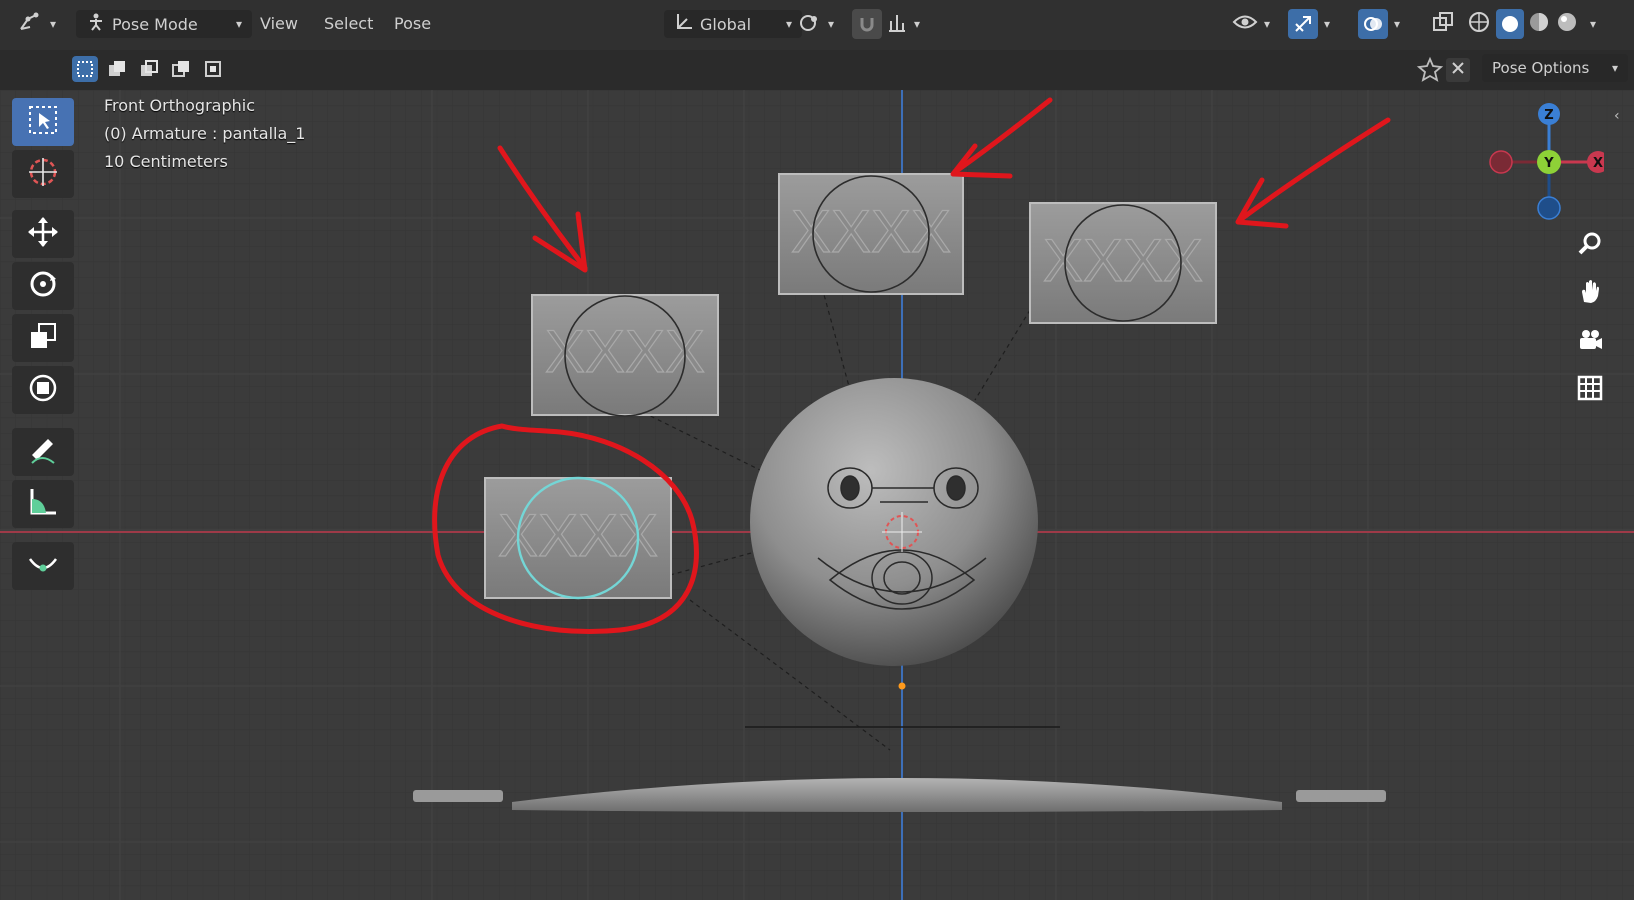  Describe the element at coordinates (117, 69) in the screenshot. I see `select-extend-icon` at that location.